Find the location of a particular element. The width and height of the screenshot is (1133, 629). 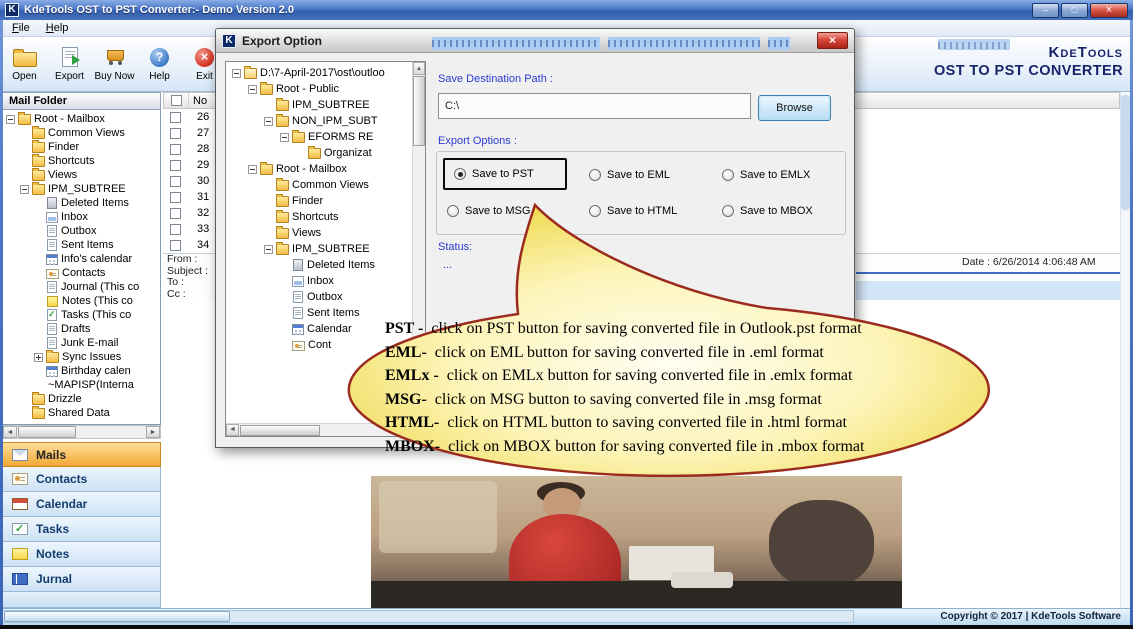

tree-item: Sent Items is located at coordinates (81, 245).